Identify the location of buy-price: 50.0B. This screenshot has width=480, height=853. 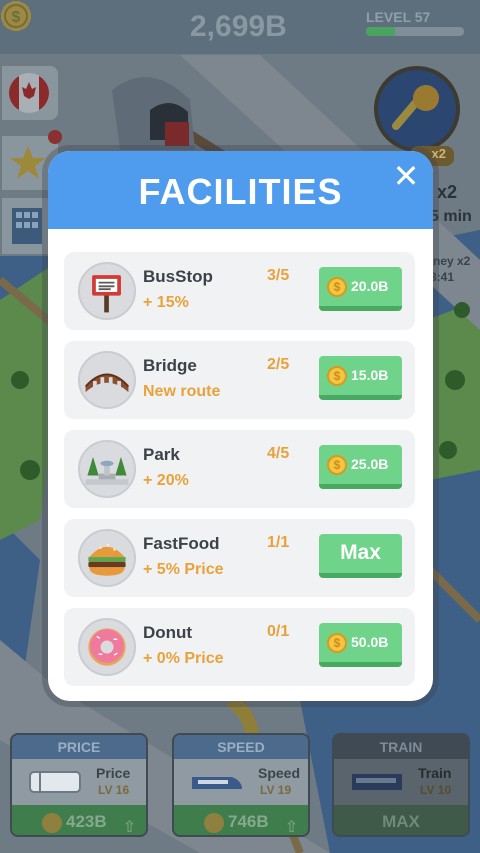
(370, 642).